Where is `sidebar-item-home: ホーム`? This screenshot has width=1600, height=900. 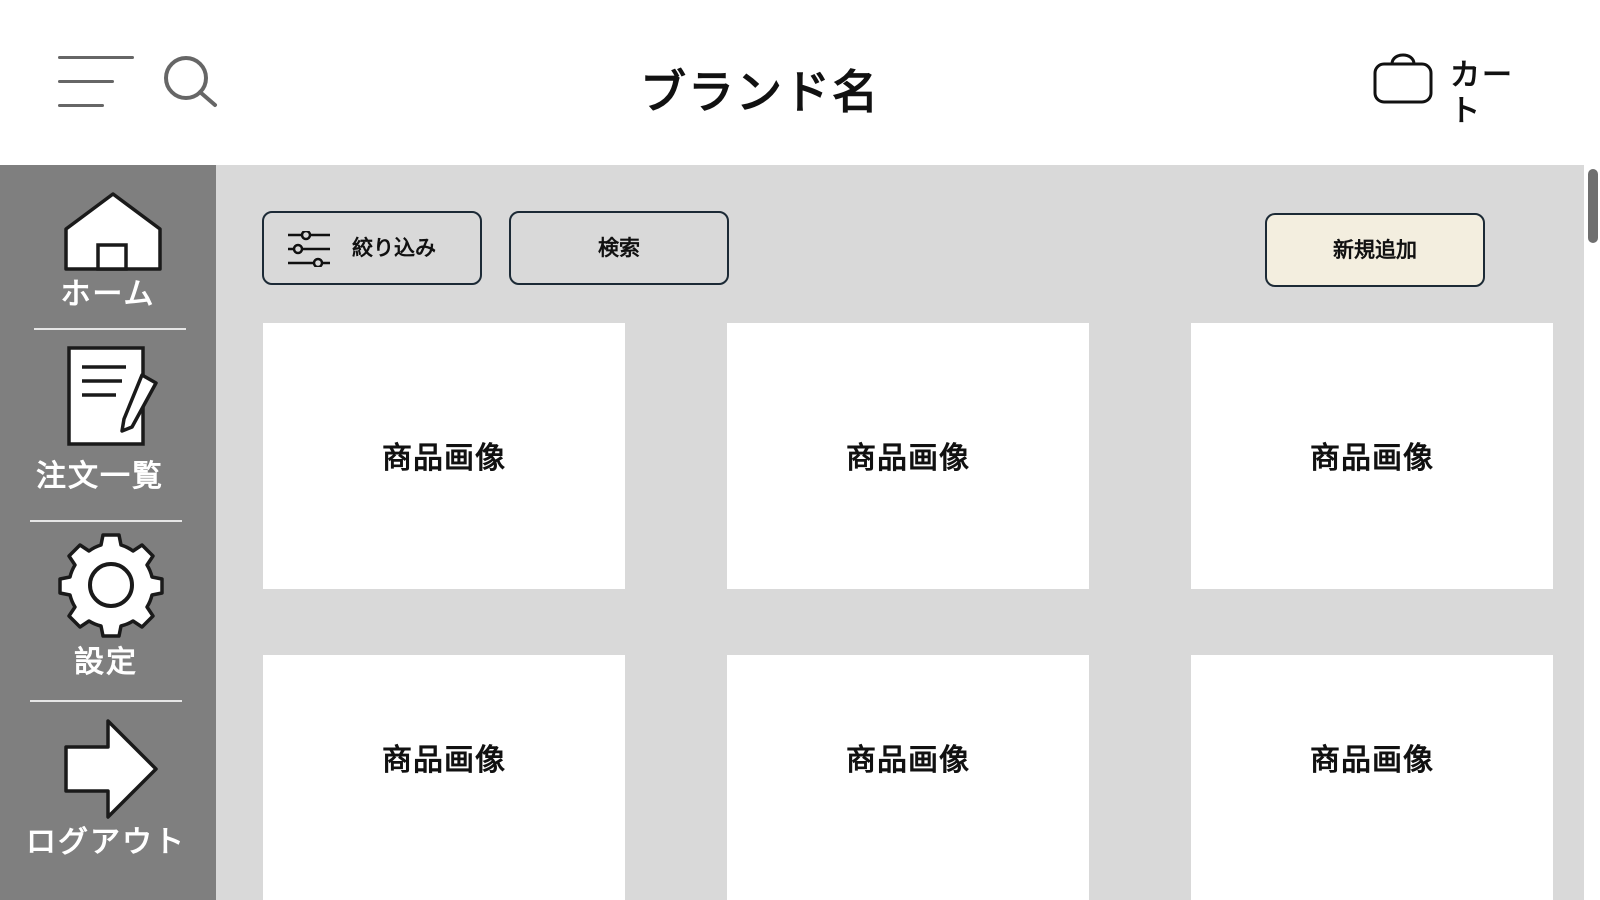 sidebar-item-home: ホーム is located at coordinates (108, 245).